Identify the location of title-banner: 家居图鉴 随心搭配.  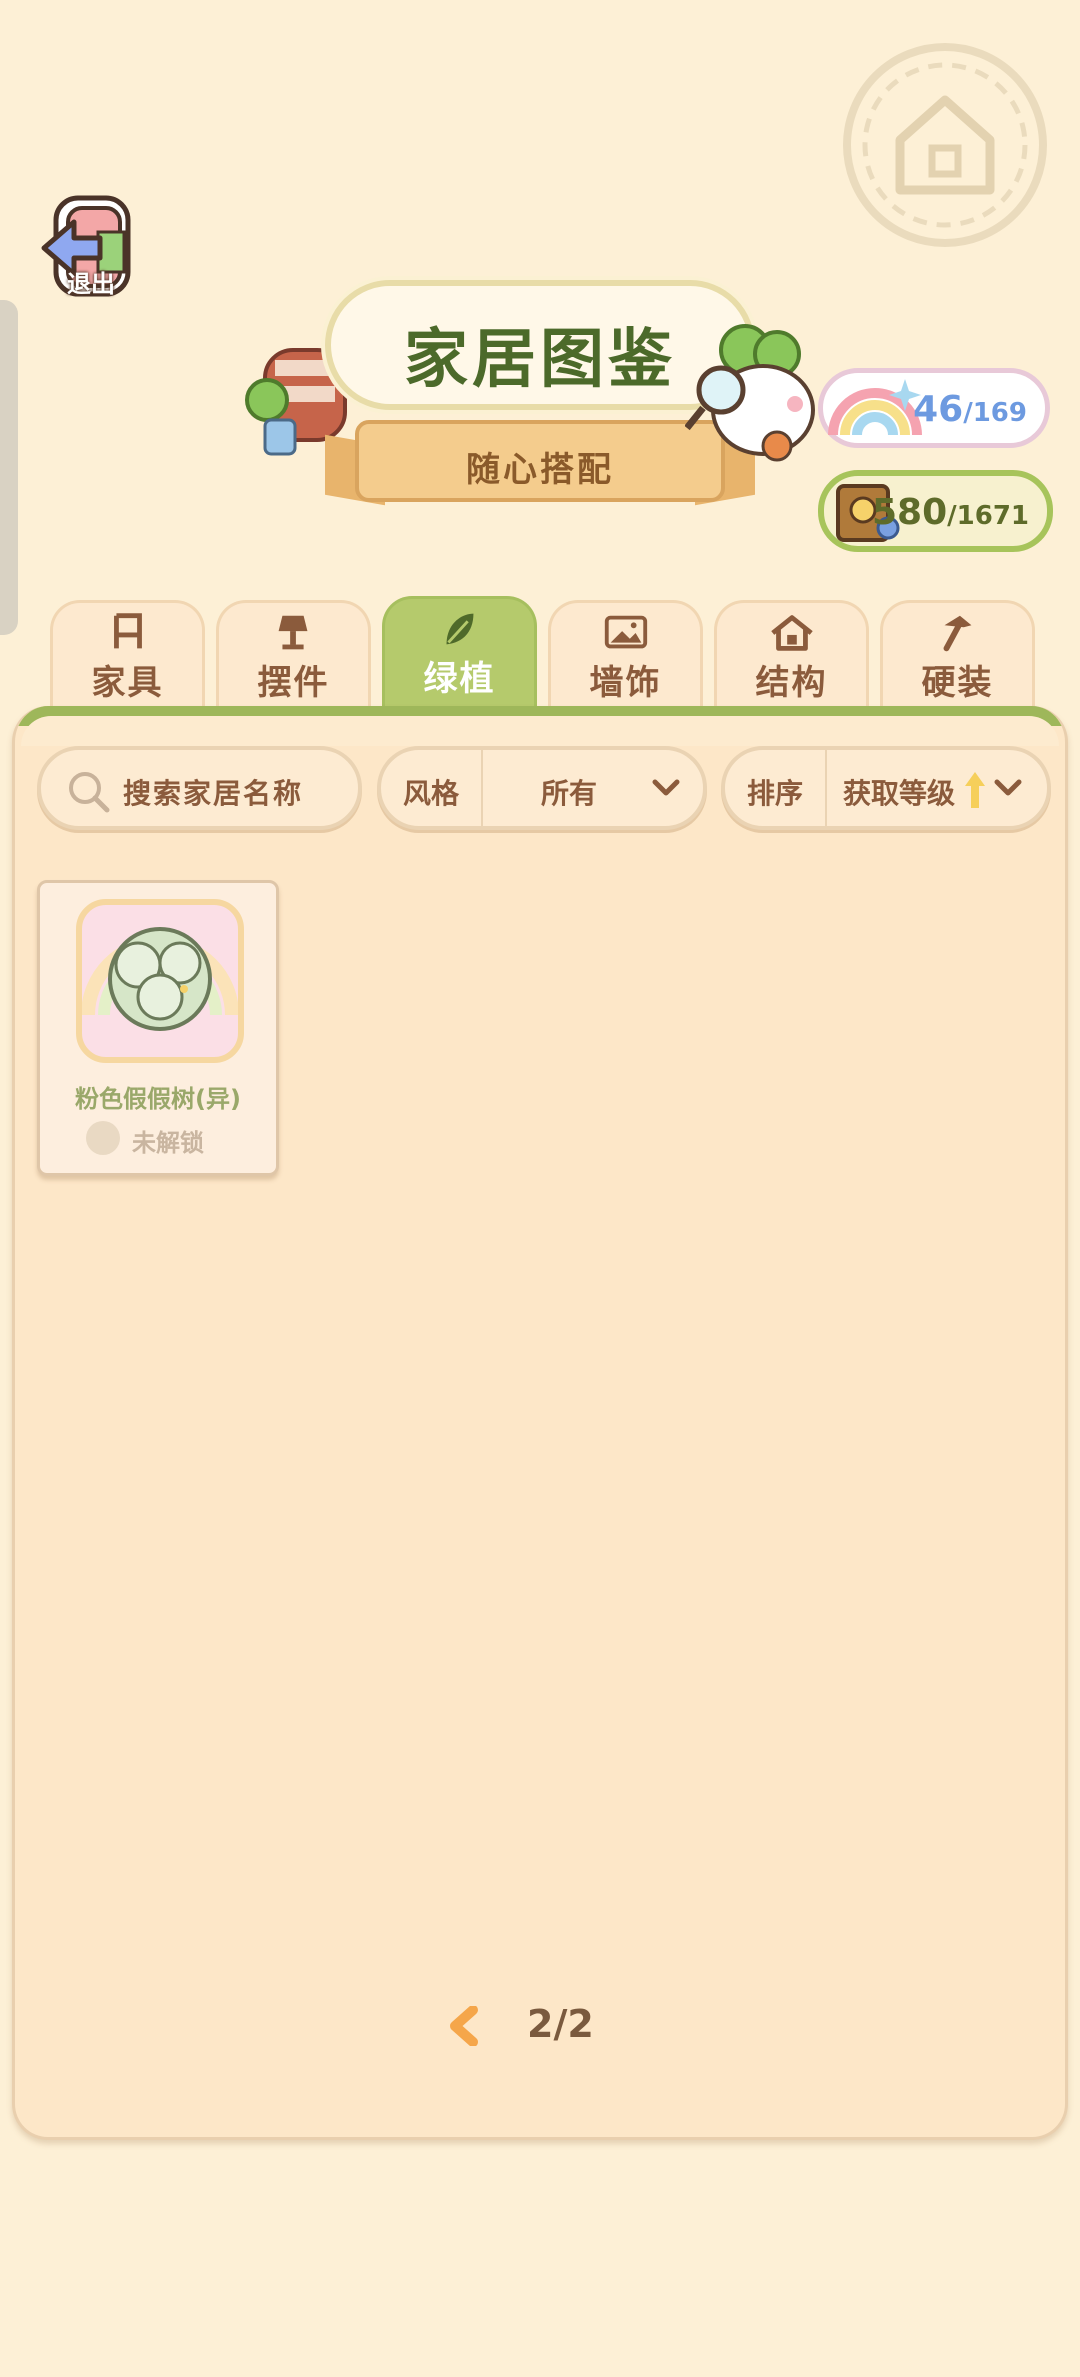
(540, 405).